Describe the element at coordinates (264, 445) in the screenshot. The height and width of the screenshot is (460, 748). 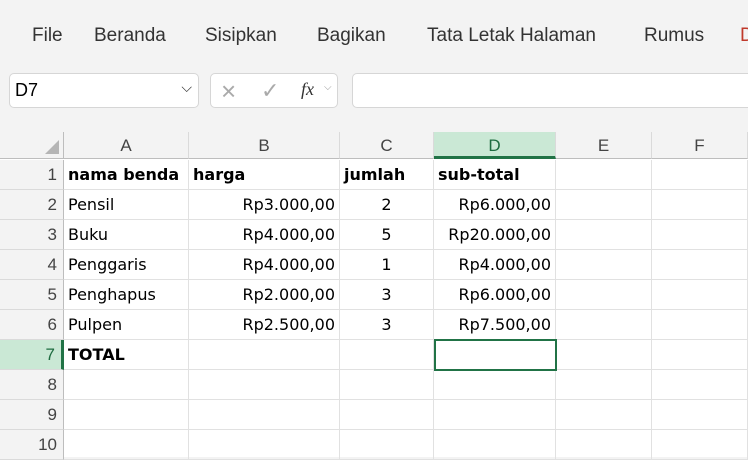
I see `cell-B10` at that location.